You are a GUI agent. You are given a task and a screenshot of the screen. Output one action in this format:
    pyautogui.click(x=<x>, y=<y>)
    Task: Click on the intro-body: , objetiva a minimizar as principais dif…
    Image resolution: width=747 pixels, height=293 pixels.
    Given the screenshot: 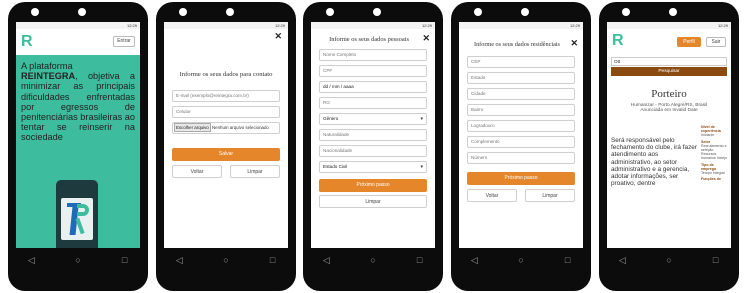 What is the action you would take?
    pyautogui.click(x=78, y=107)
    